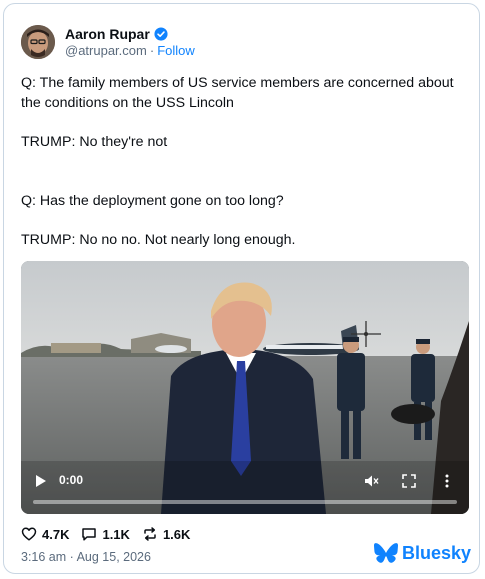 Image resolution: width=485 pixels, height=579 pixels. What do you see at coordinates (158, 239) in the screenshot?
I see `post-paragraph: TRUMP: No no no. Not nearly long enough.` at bounding box center [158, 239].